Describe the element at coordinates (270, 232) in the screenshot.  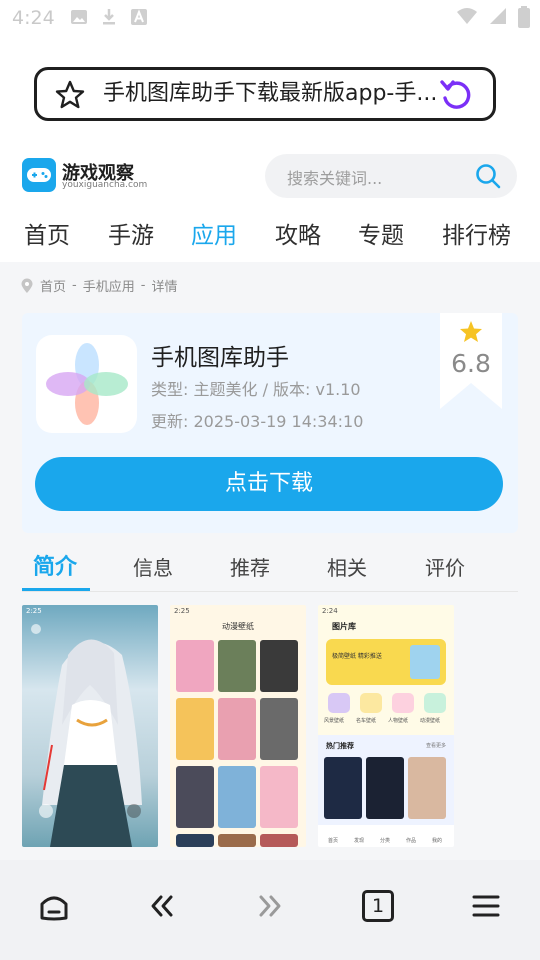
I see `main-nav: 首页 手游 应用 攻略 专题 排行榜` at that location.